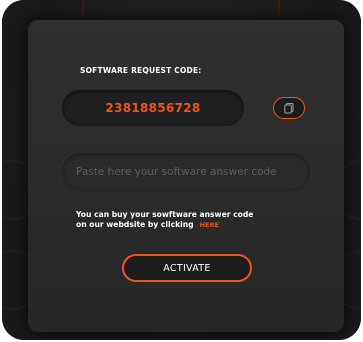  Describe the element at coordinates (141, 70) in the screenshot. I see `request-code-label: SOFTWARE REQUEST CODE:` at that location.